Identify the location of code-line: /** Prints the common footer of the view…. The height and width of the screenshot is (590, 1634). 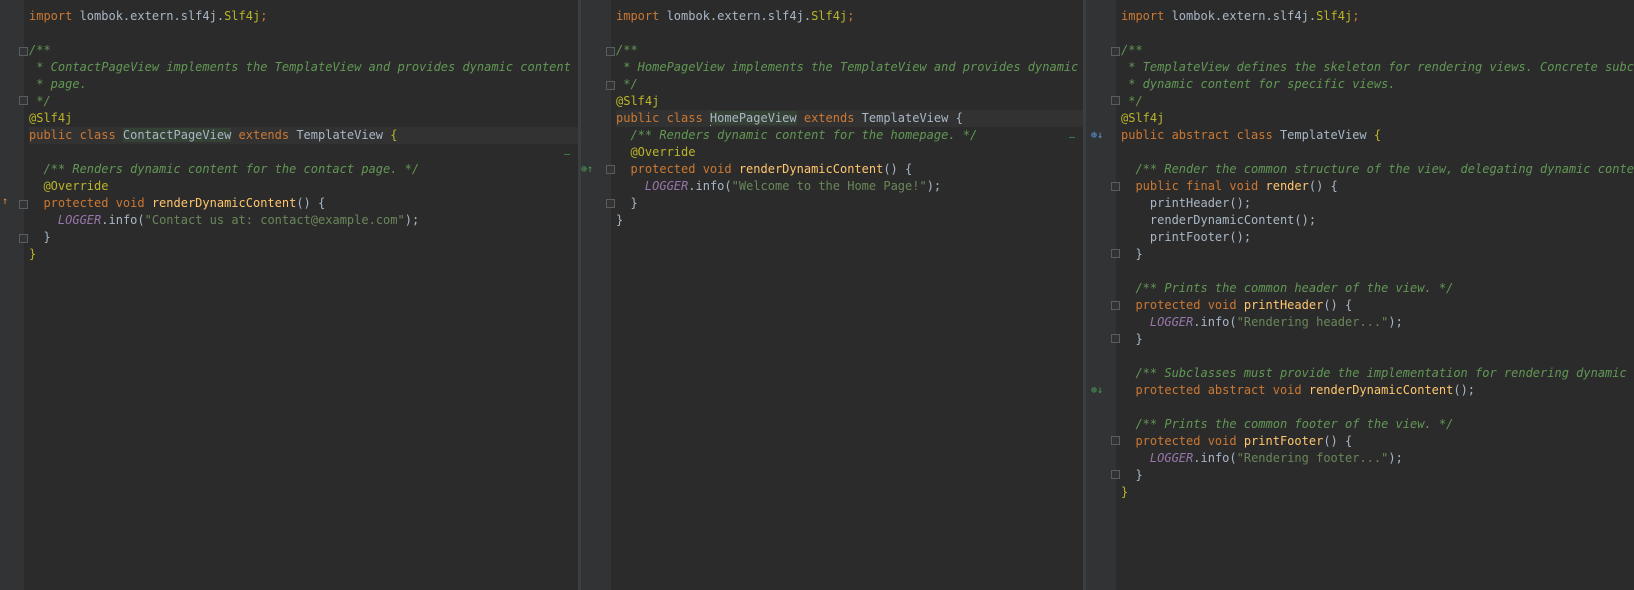
(1377, 424).